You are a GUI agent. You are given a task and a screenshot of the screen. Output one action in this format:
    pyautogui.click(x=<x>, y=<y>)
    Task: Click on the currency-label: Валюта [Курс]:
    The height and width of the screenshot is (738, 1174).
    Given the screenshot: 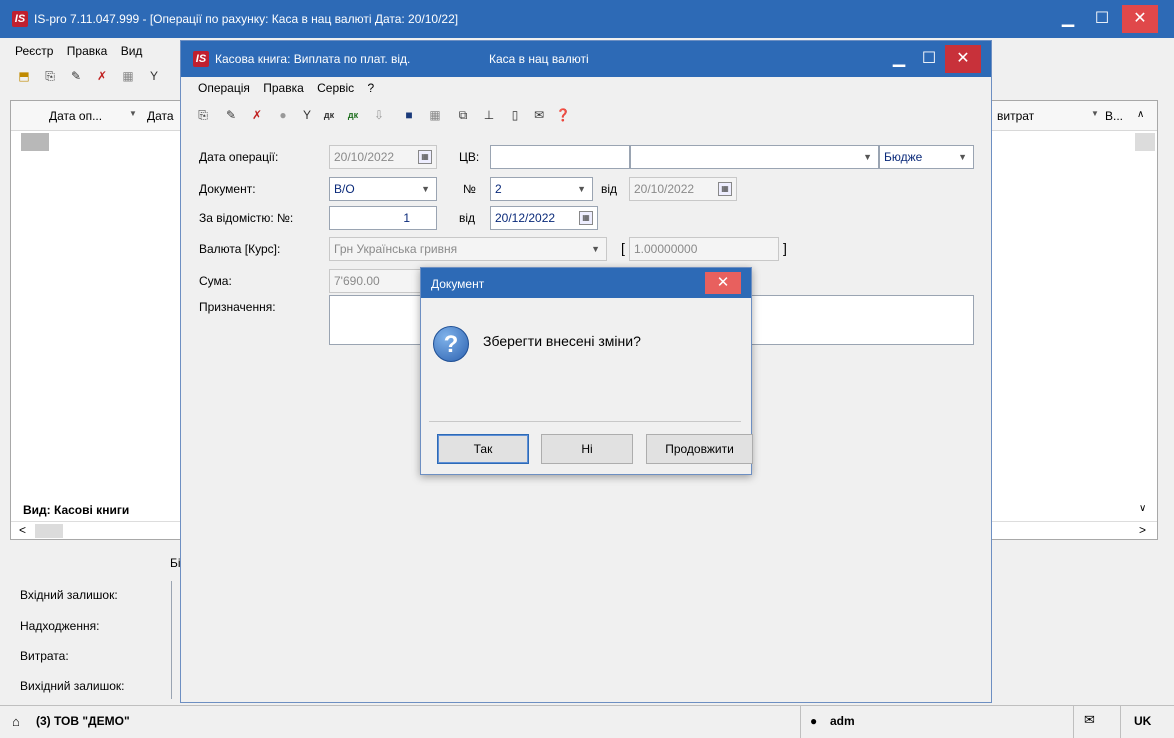 What is the action you would take?
    pyautogui.click(x=240, y=249)
    